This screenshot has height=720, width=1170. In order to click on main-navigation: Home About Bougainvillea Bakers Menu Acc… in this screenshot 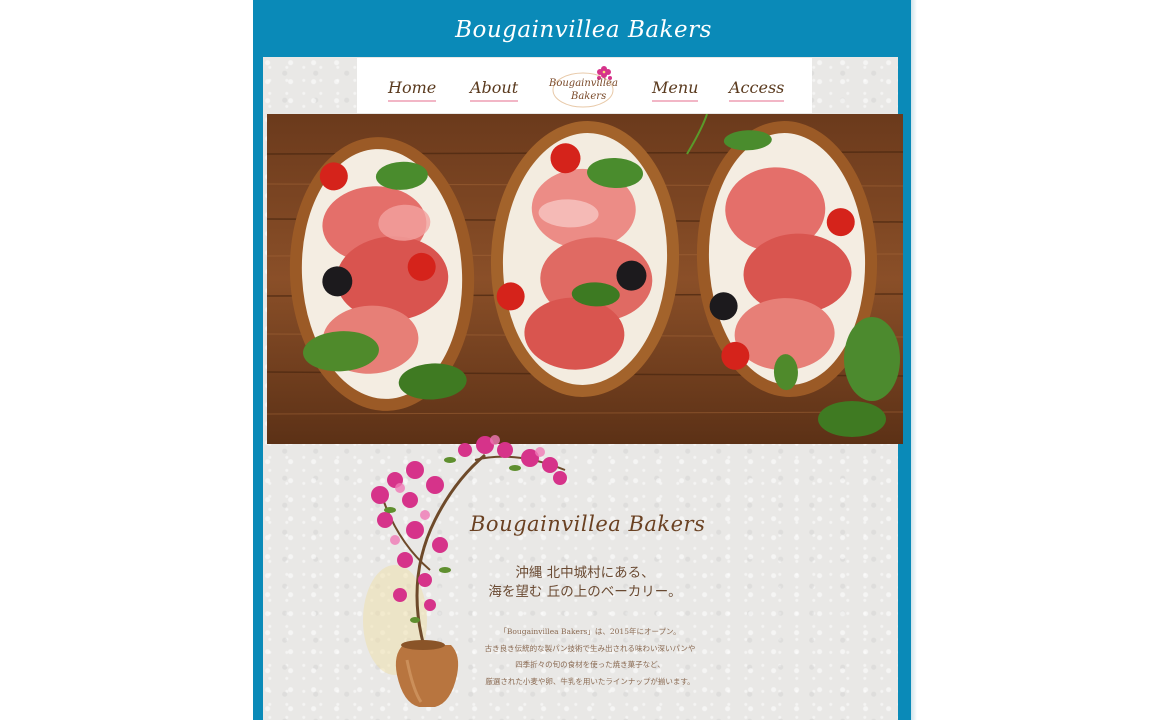, I will do `click(584, 85)`.